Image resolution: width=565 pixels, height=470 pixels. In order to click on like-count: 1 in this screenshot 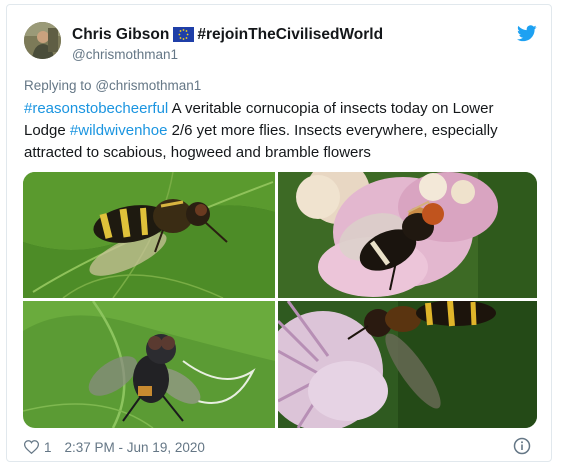, I will do `click(48, 447)`.